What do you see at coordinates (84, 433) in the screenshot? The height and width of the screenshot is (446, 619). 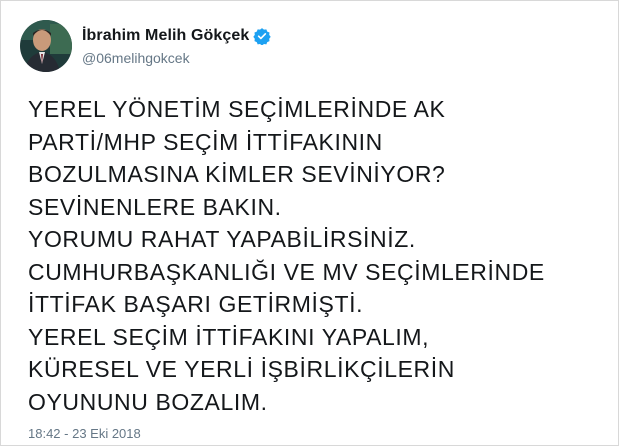 I see `tweet-timestamp: 18:42 - 23 Eki 2018` at bounding box center [84, 433].